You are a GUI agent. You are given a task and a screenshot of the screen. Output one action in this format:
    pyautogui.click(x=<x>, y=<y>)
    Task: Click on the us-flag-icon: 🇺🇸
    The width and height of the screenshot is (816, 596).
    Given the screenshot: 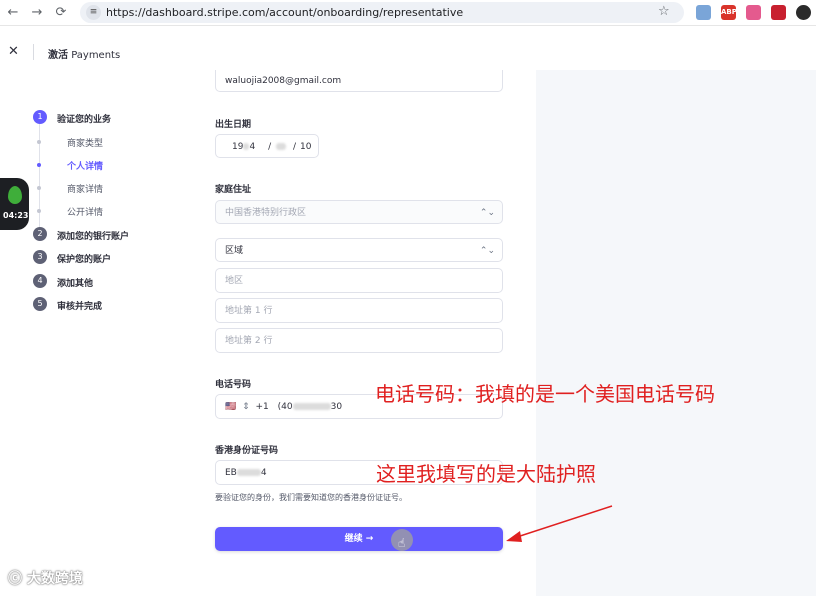 What is the action you would take?
    pyautogui.click(x=230, y=407)
    